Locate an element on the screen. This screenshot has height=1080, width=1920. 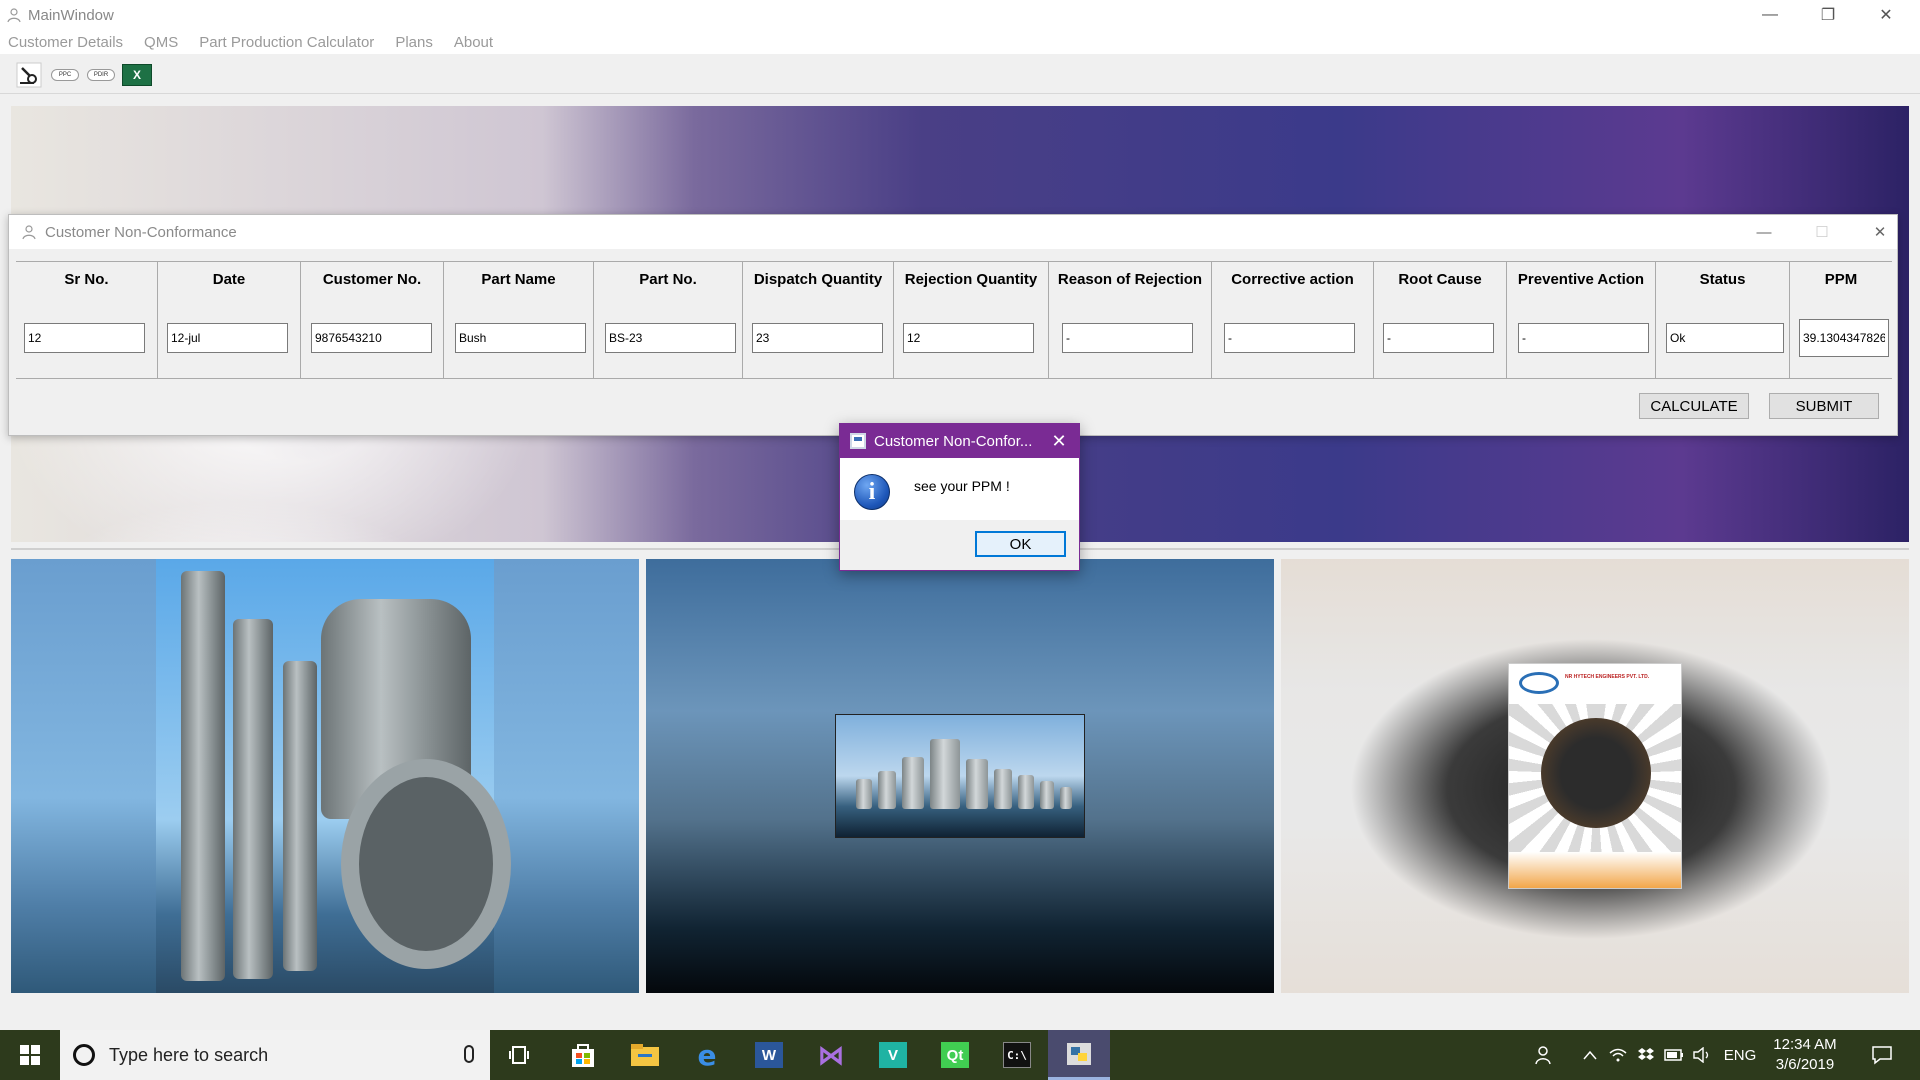
corrective-action-input is located at coordinates (1289, 338).